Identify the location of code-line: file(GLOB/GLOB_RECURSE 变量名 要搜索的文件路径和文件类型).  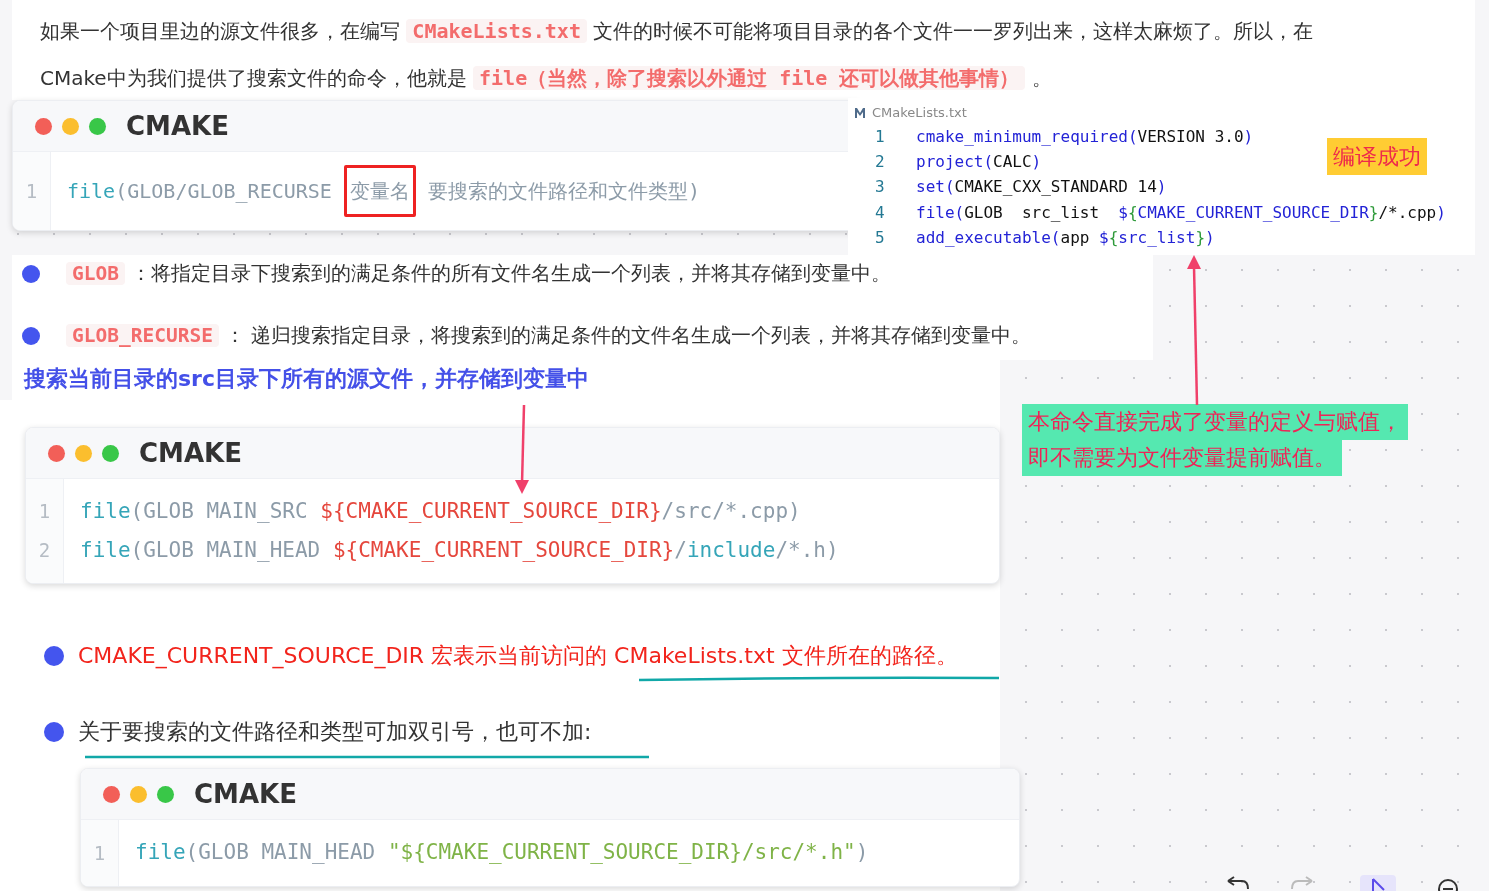
(384, 191).